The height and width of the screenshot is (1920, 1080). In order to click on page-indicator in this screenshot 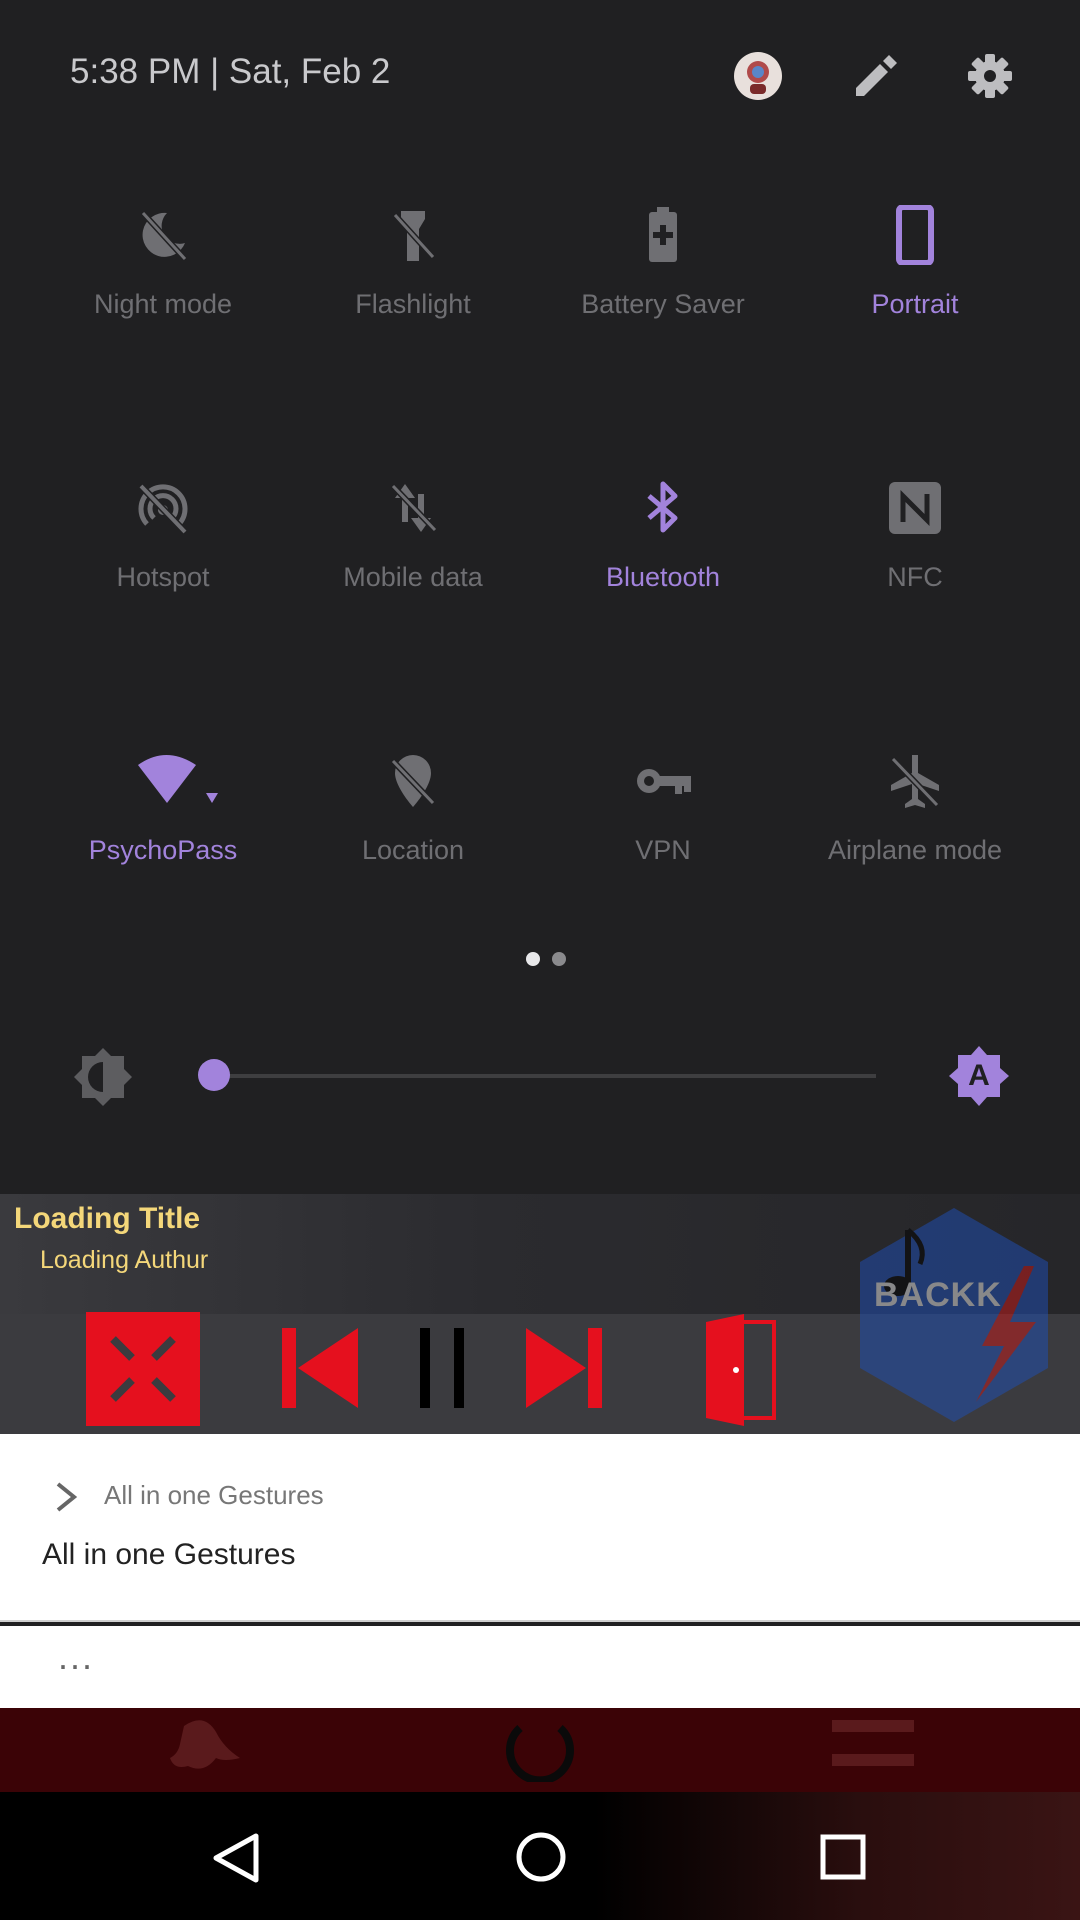, I will do `click(546, 961)`.